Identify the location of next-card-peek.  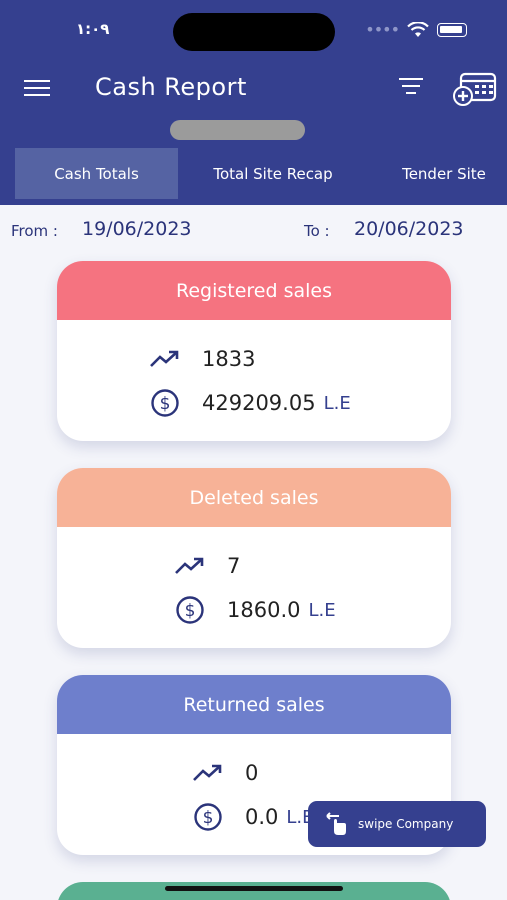
(254, 891).